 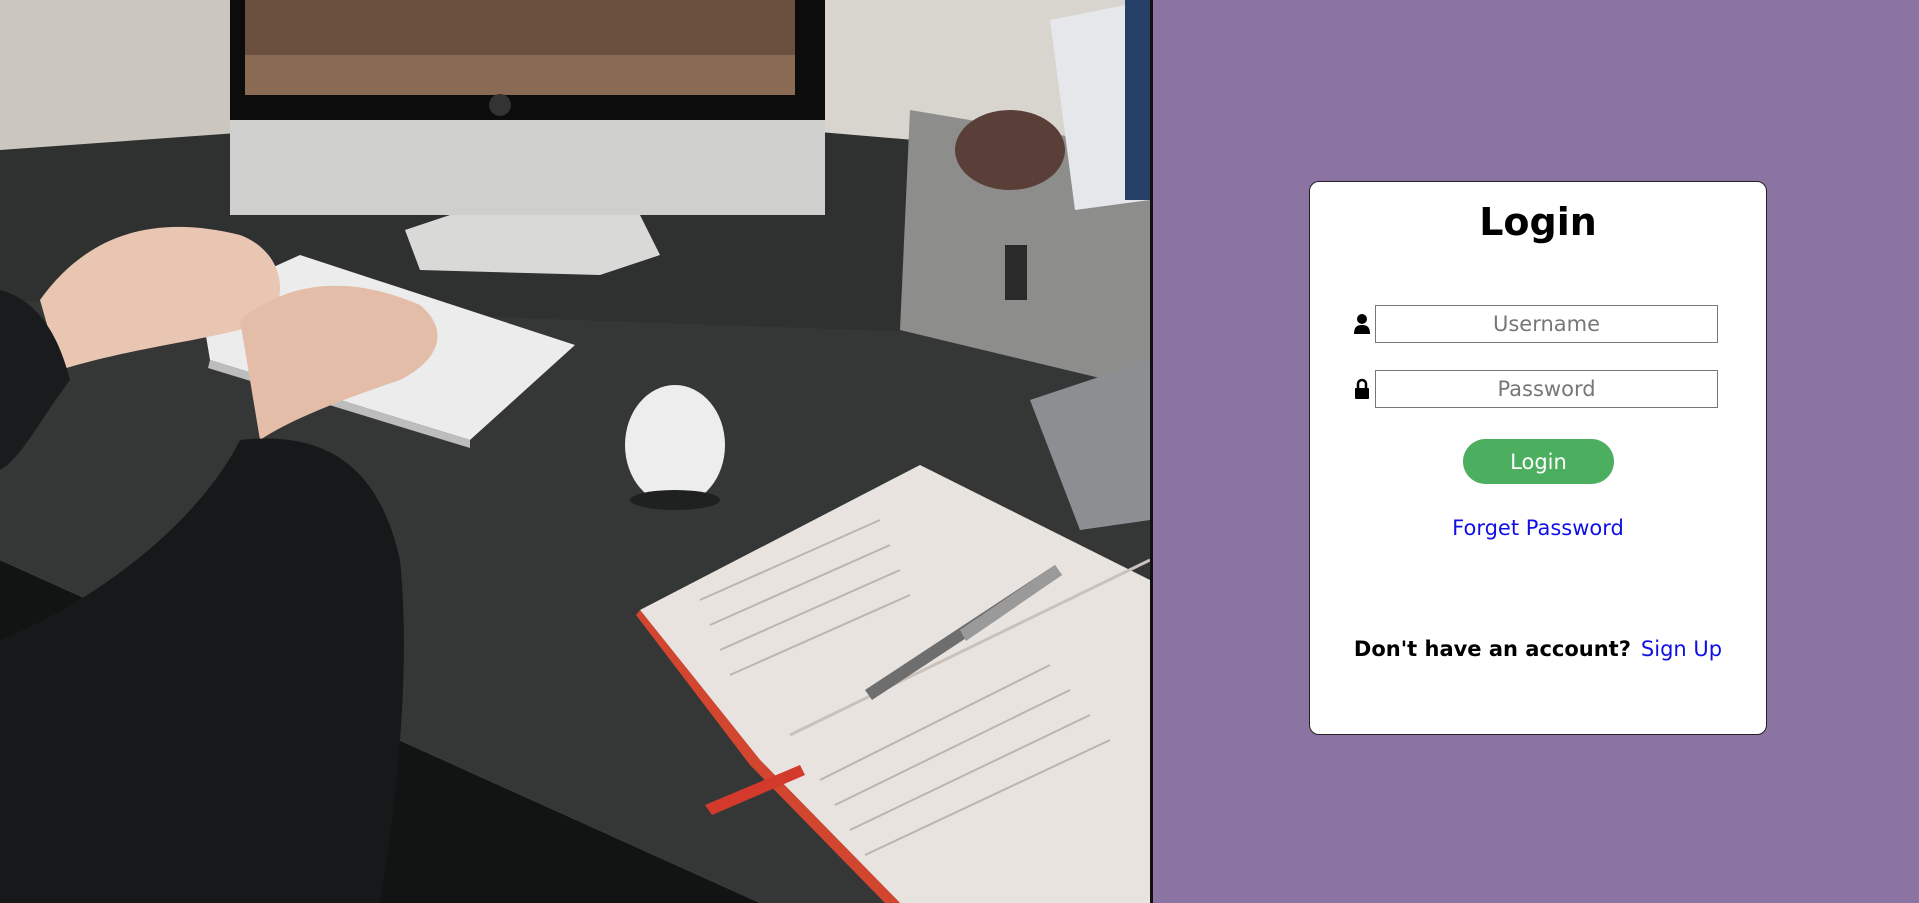 What do you see at coordinates (1546, 389) in the screenshot?
I see `password-input` at bounding box center [1546, 389].